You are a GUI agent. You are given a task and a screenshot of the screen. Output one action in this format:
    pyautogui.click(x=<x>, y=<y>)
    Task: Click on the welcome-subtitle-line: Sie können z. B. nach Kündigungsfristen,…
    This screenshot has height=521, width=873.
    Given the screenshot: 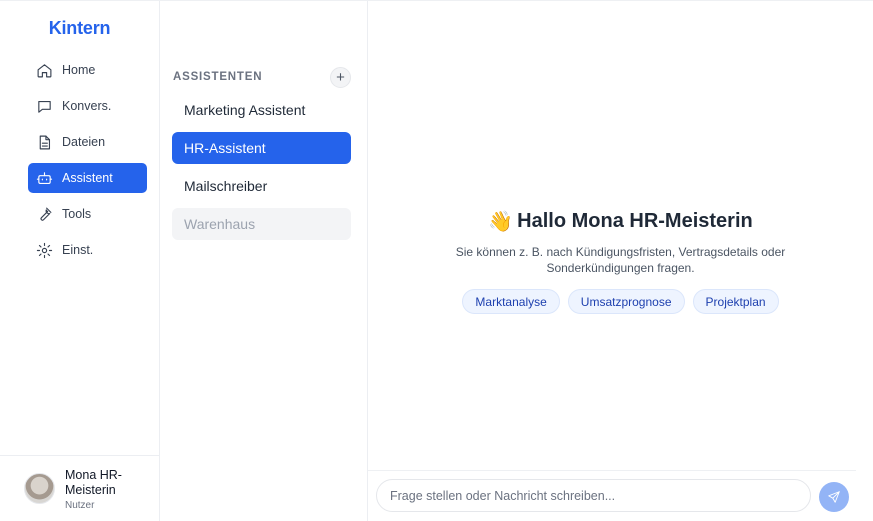 What is the action you would take?
    pyautogui.click(x=620, y=252)
    